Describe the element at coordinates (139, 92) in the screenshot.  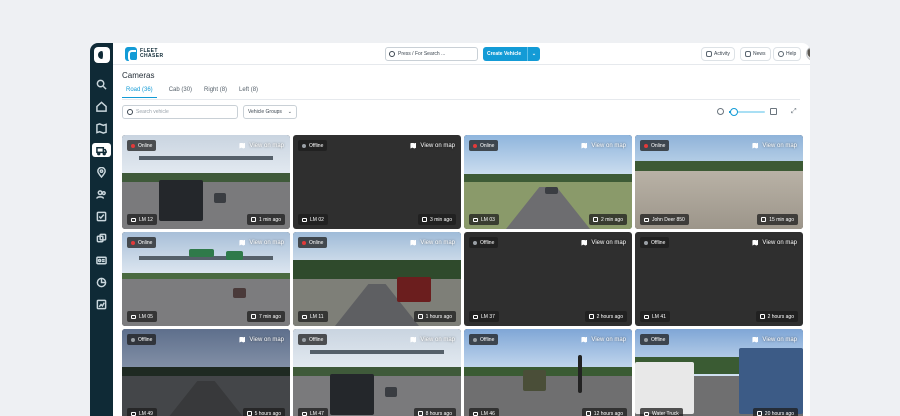
I see `tab-road: Road (36)` at that location.